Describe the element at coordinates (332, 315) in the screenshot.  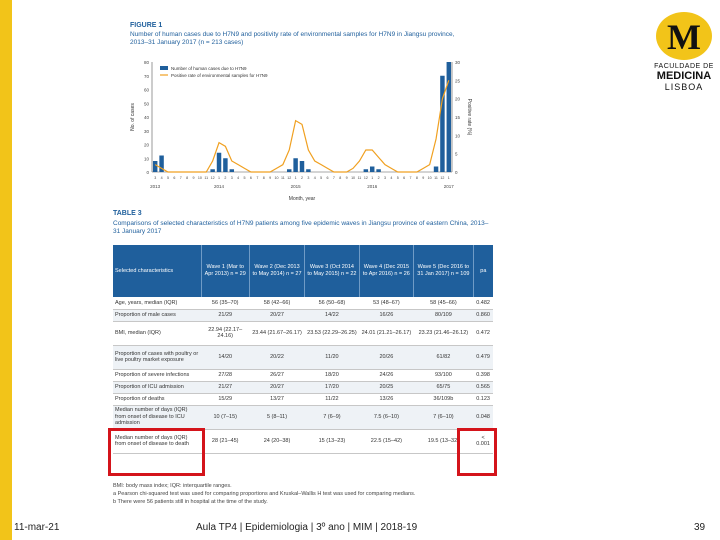
I see `table-cell: 14/22` at that location.